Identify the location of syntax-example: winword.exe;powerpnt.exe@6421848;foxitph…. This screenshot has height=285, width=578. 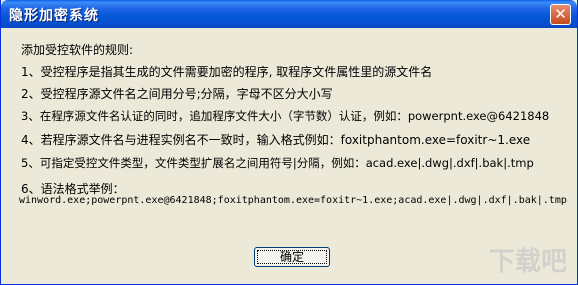
(293, 200).